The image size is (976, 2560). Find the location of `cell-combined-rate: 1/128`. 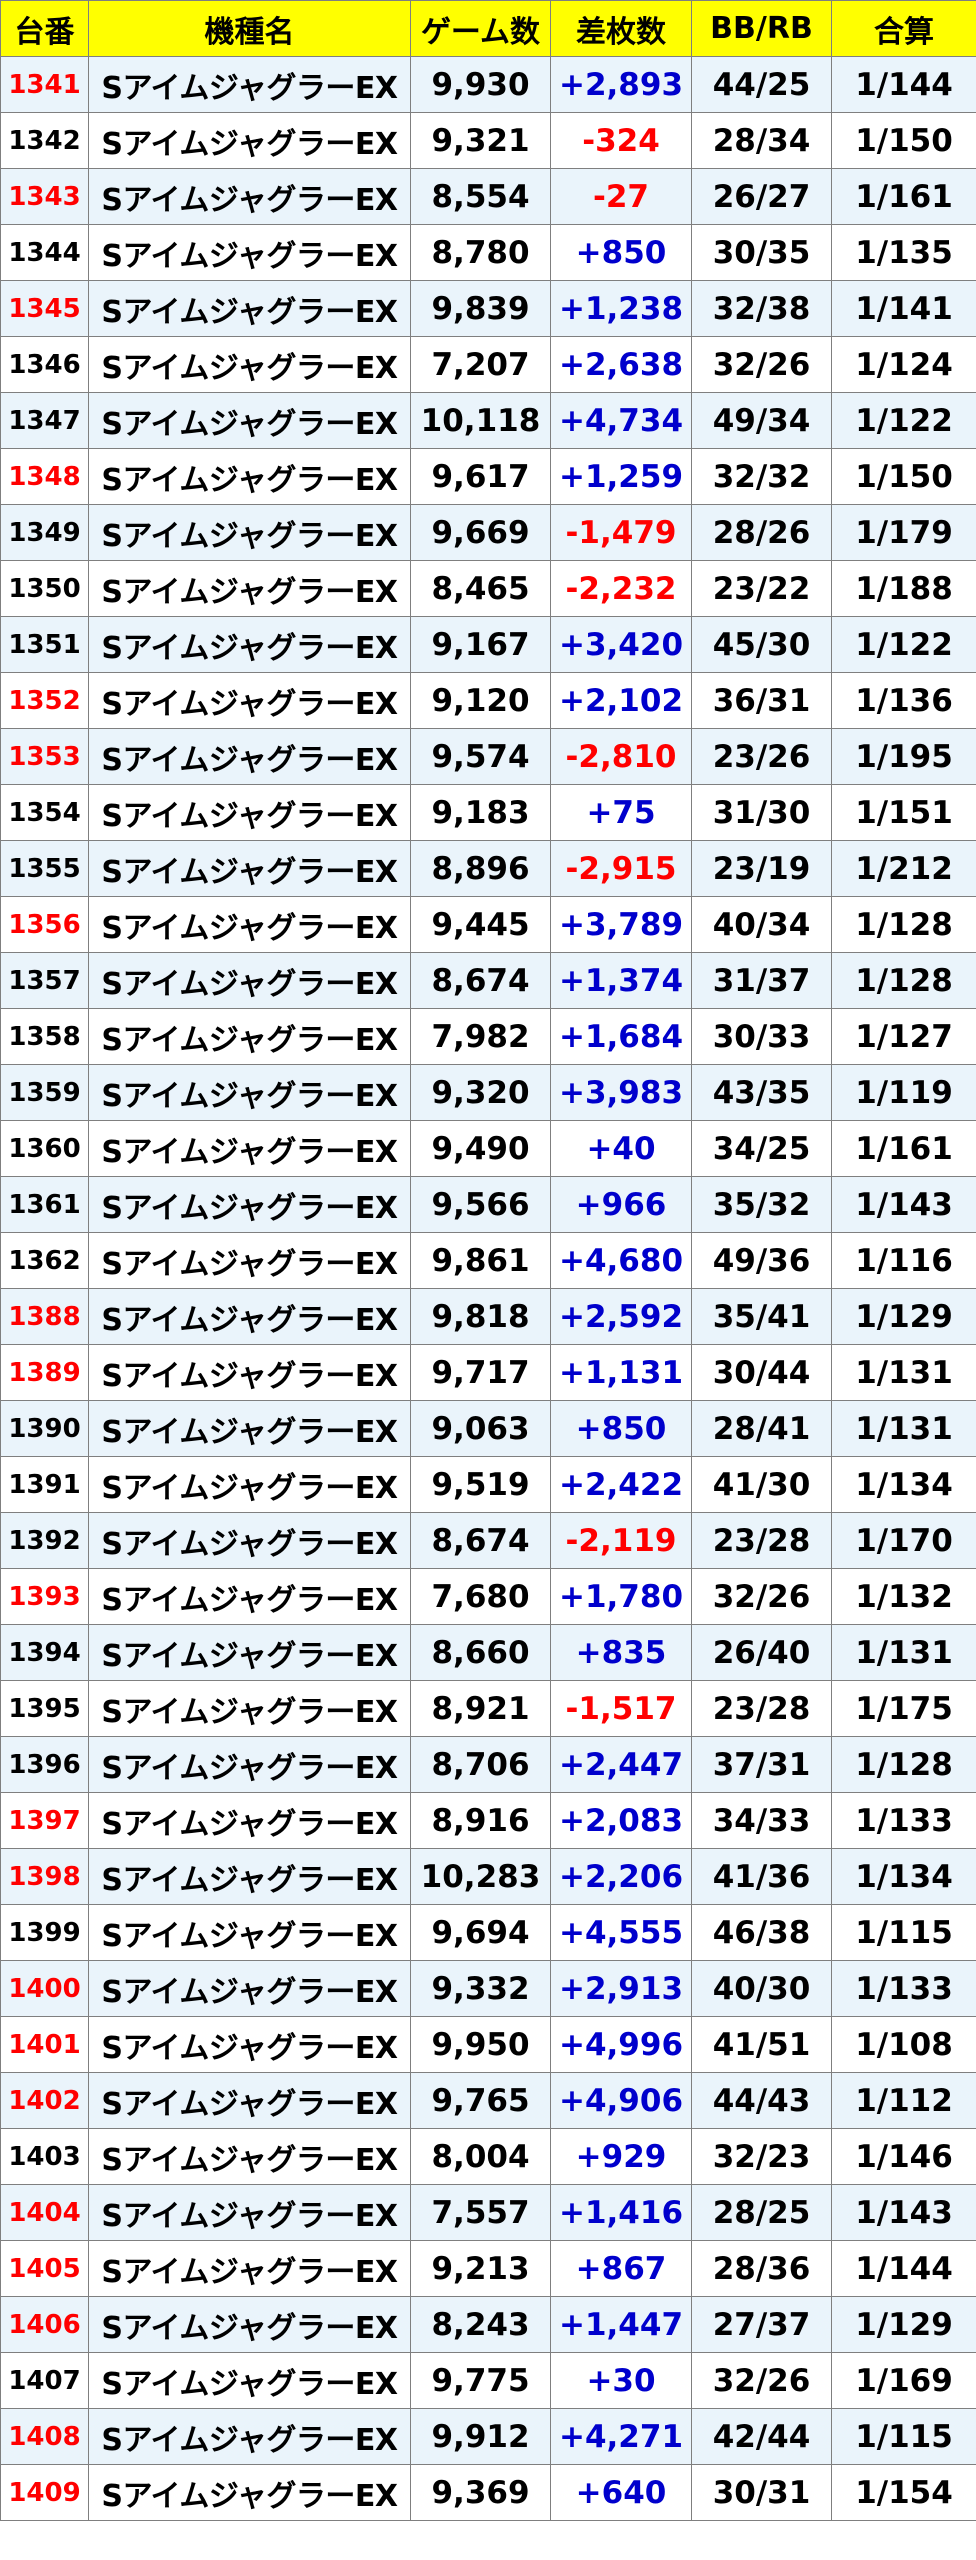

cell-combined-rate: 1/128 is located at coordinates (903, 924).